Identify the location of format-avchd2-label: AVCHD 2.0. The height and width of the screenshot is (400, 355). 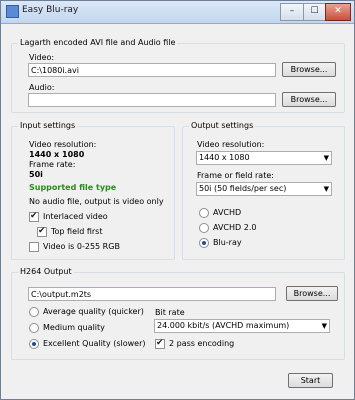
(235, 227).